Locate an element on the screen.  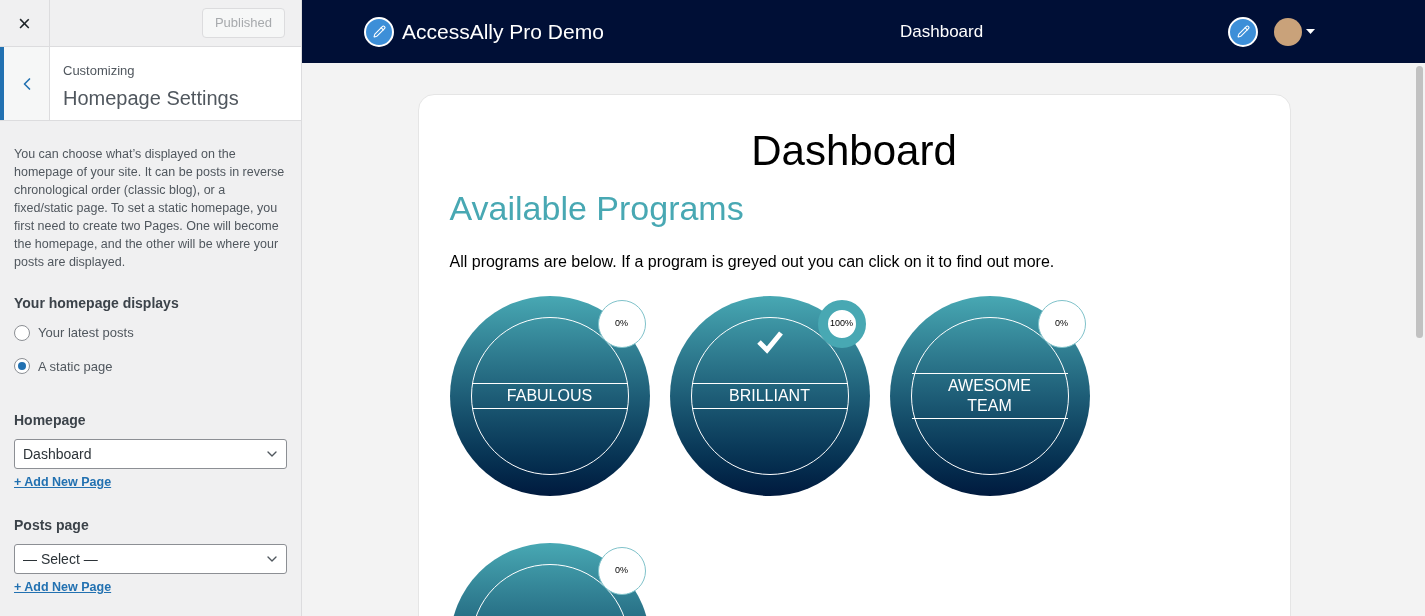
program-name: BRILLIANT is located at coordinates (769, 396).